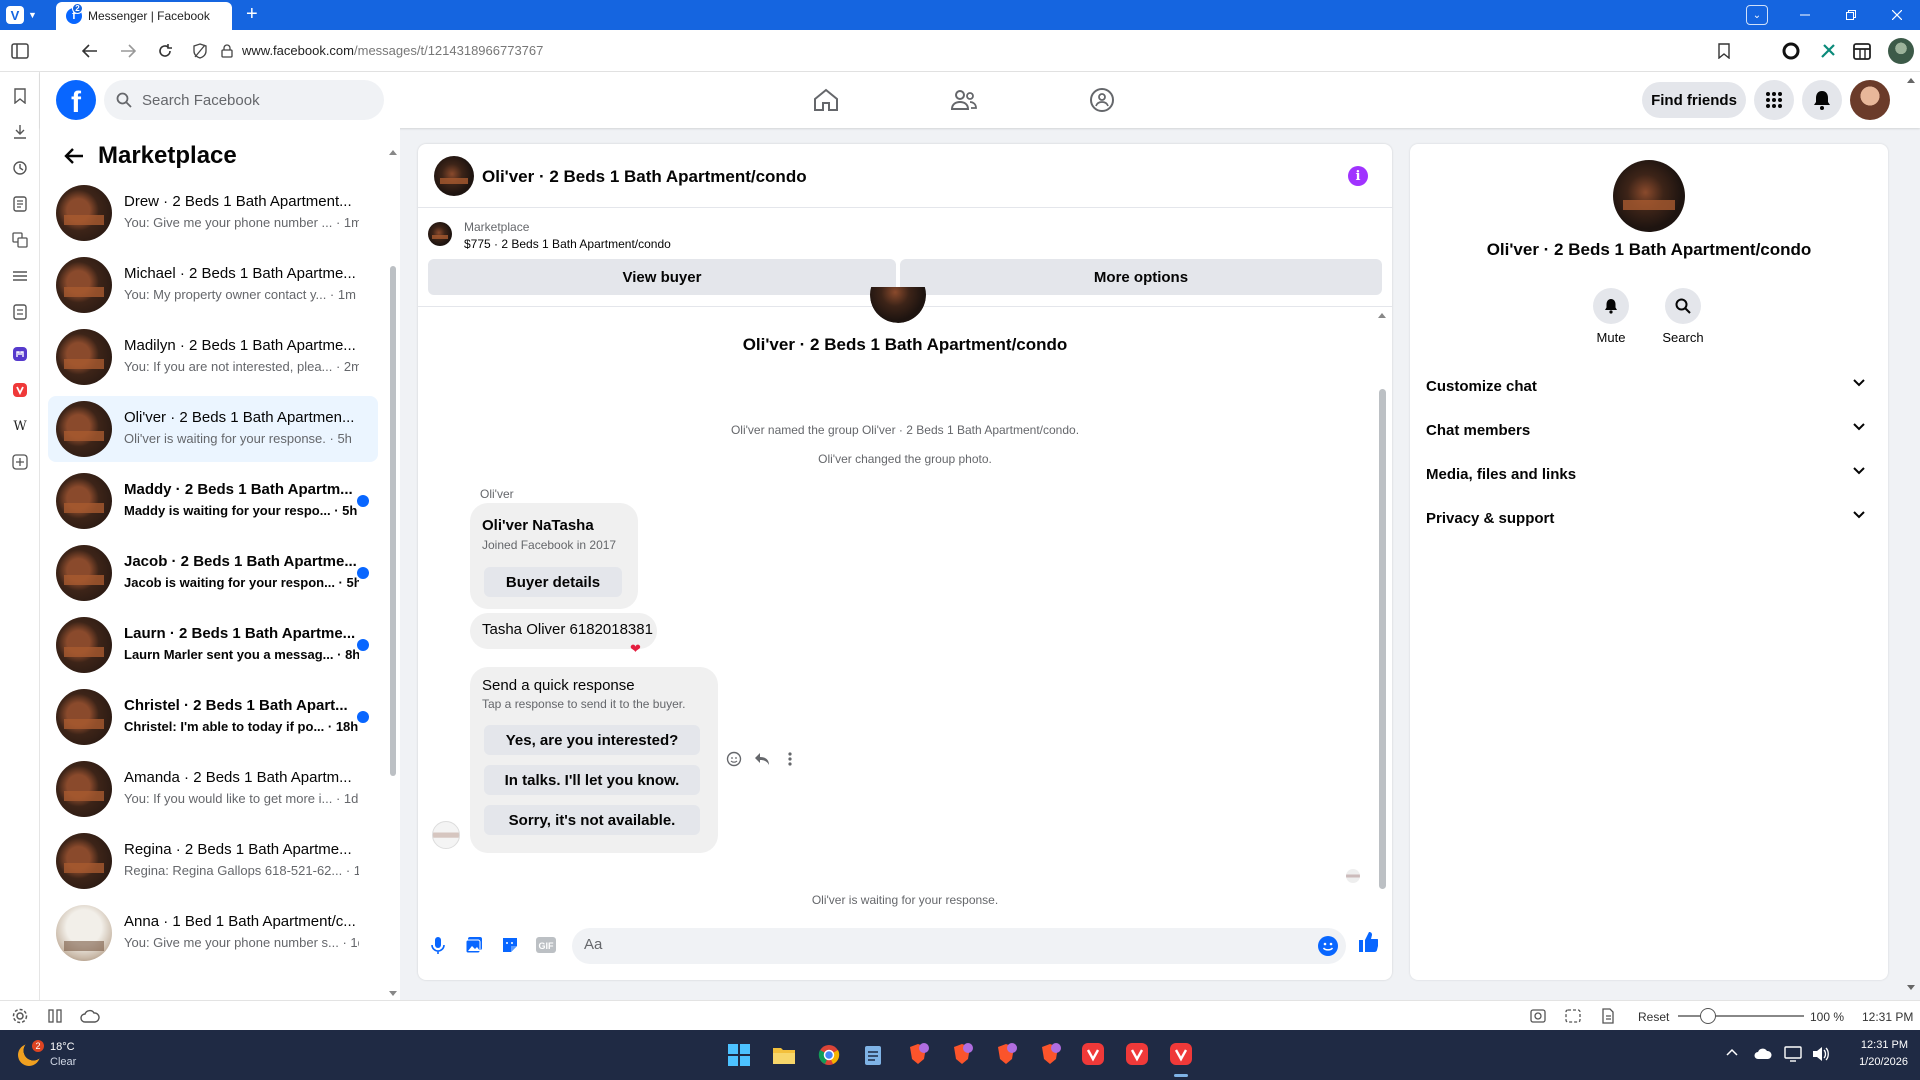  I want to click on phone-message-bubble: Tasha Oliver 6182018381, so click(563, 631).